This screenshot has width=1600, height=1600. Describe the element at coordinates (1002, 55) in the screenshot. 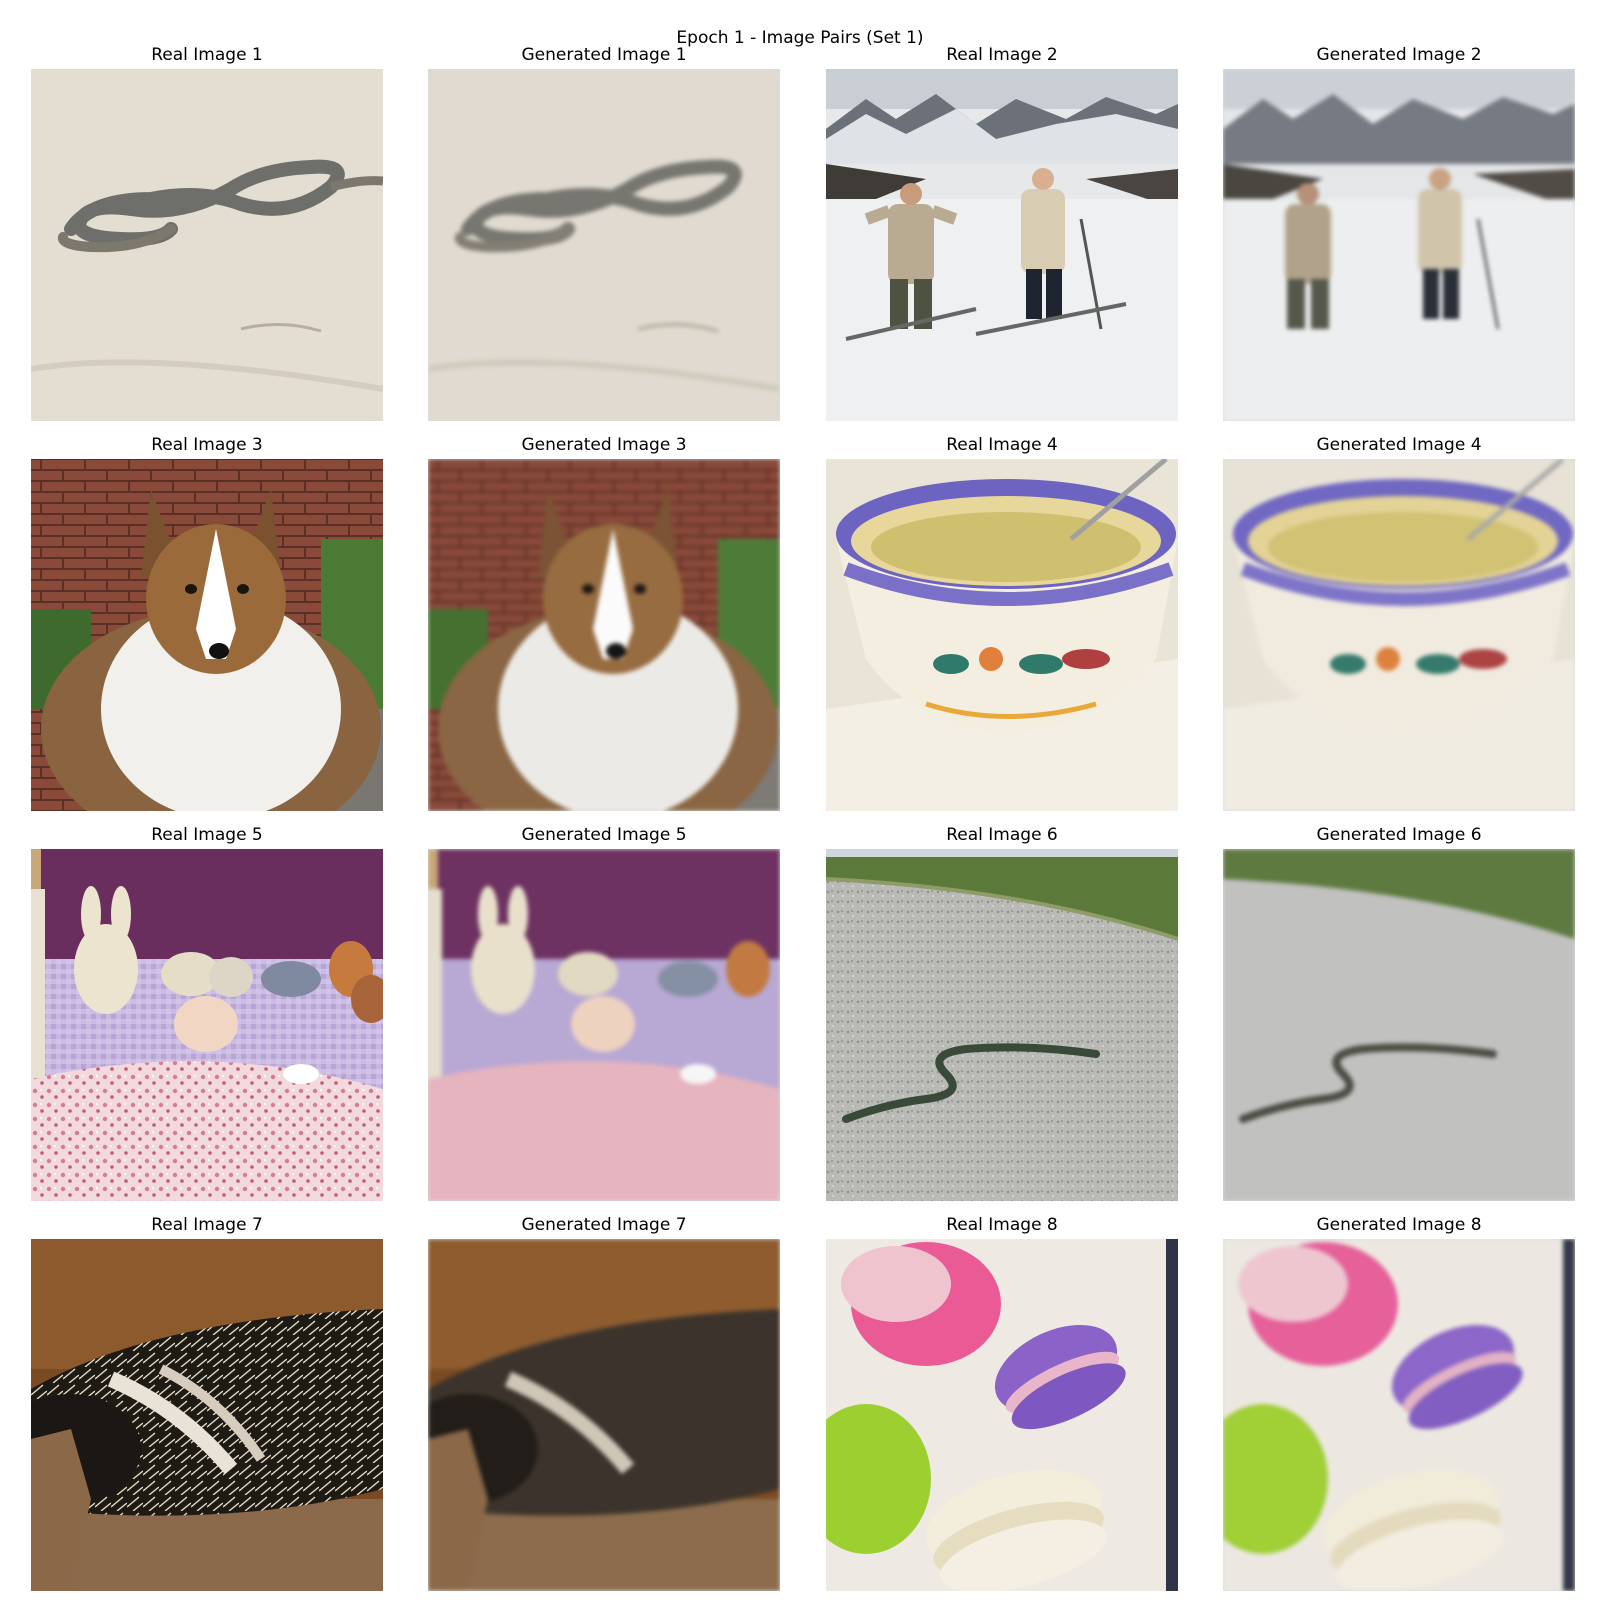

I see `panel-title: Real Image 2` at that location.